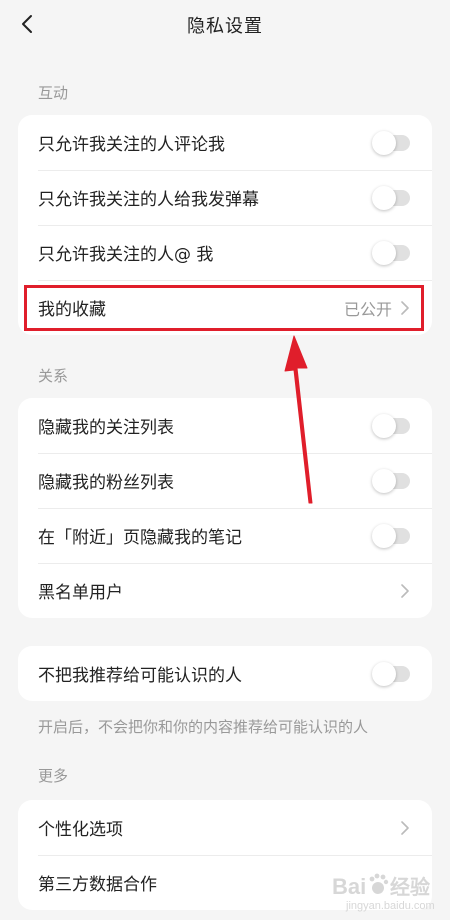 The image size is (450, 920). I want to click on mention-followers-only-toggle, so click(391, 252).